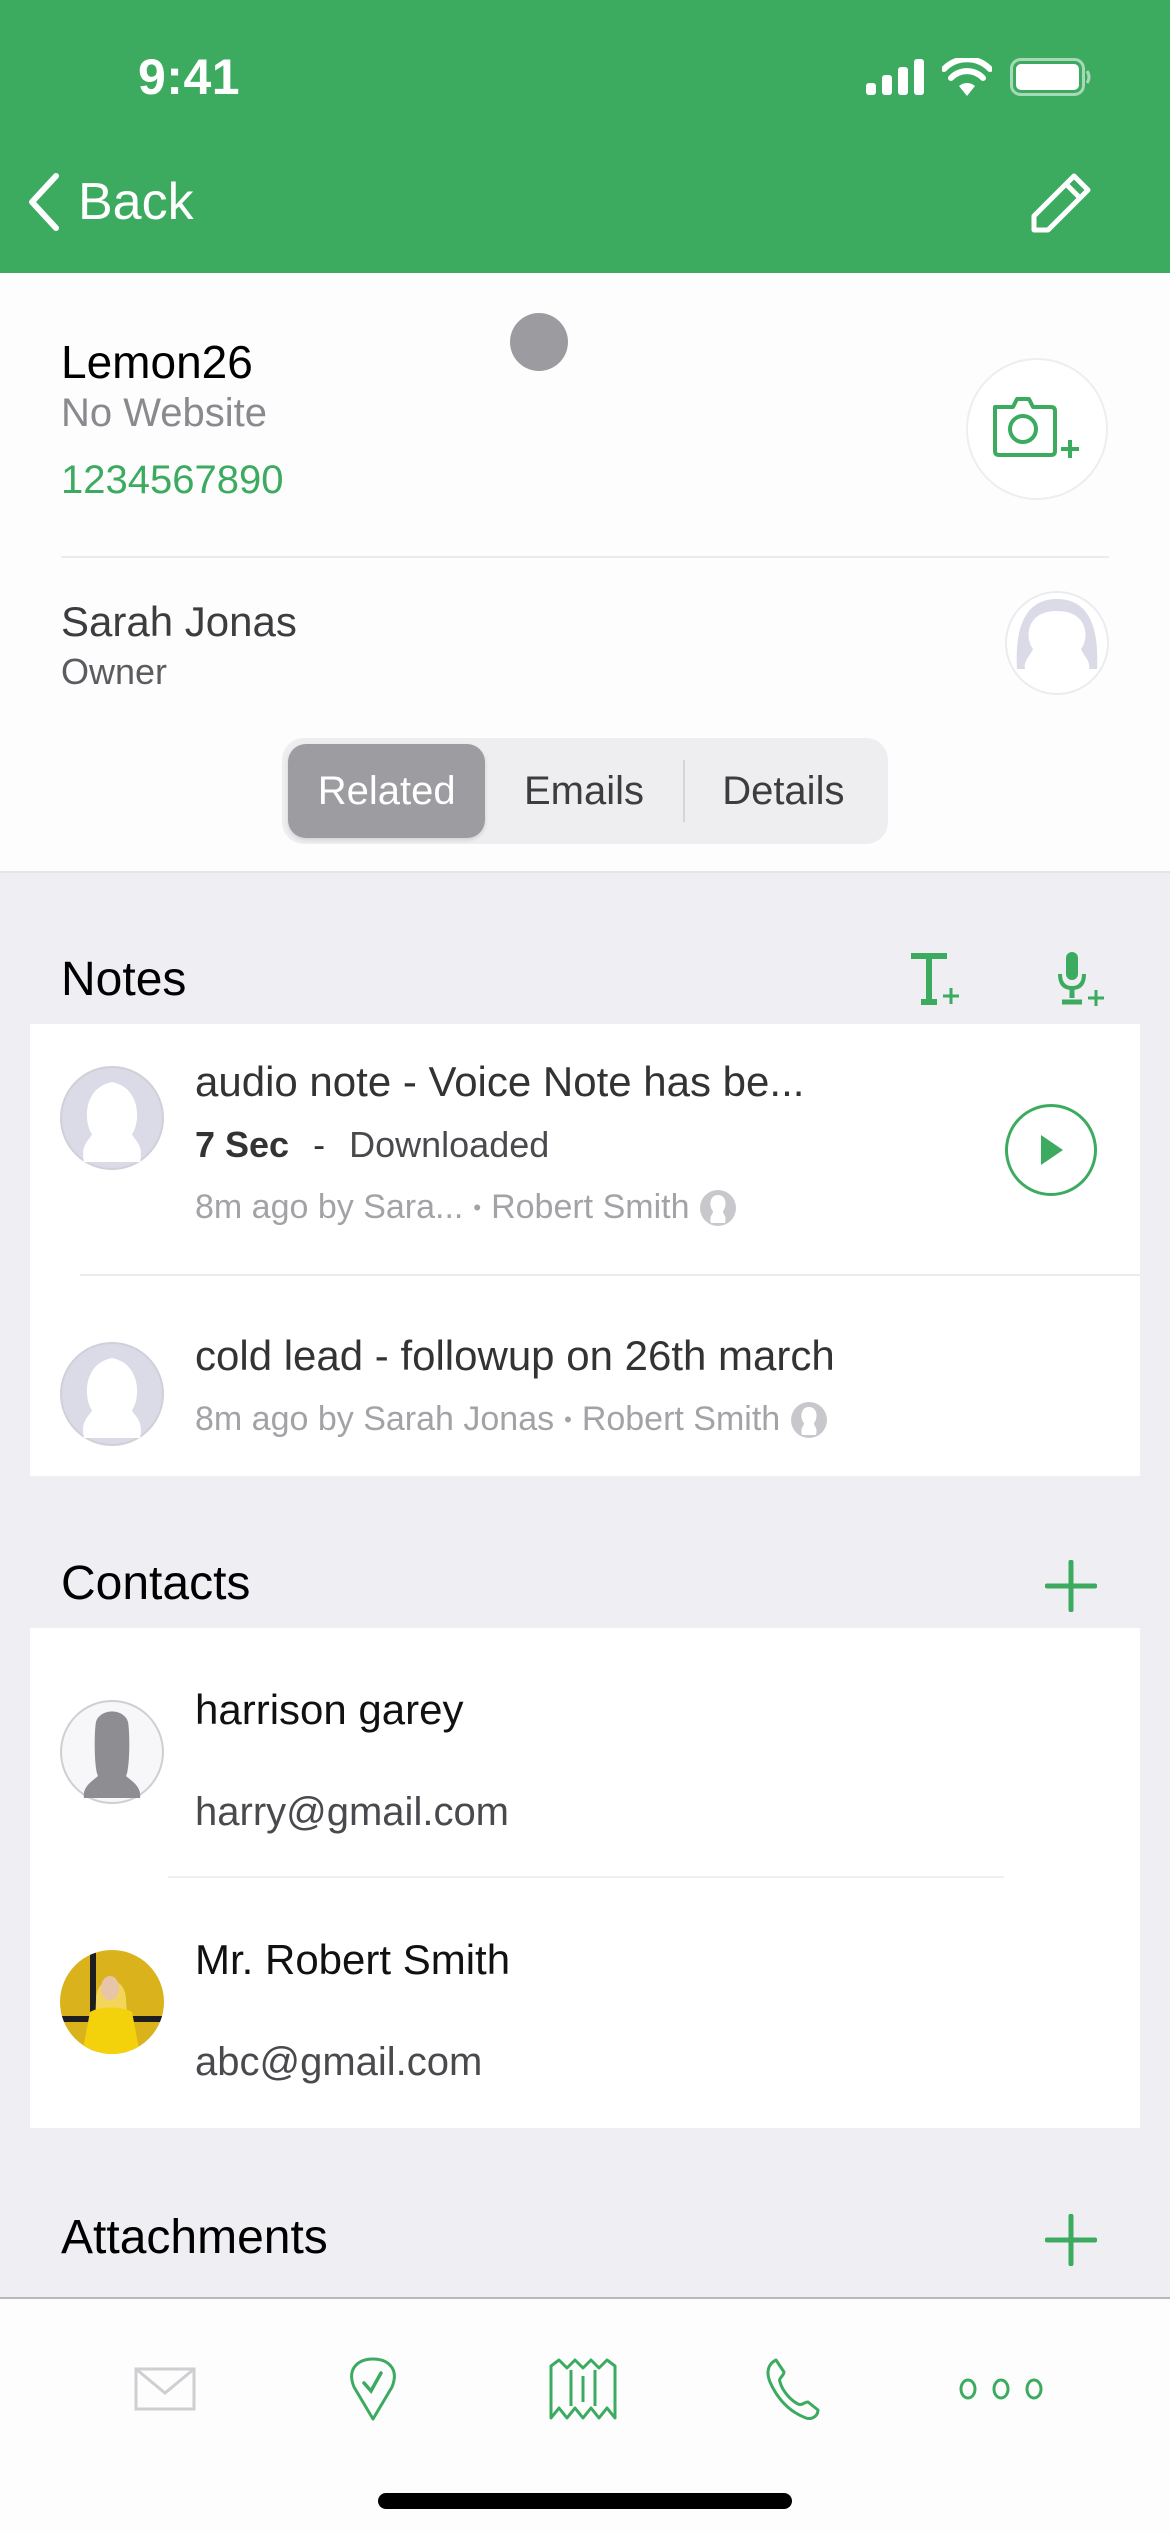 The width and height of the screenshot is (1170, 2532). I want to click on more-tab-button, so click(1001, 2389).